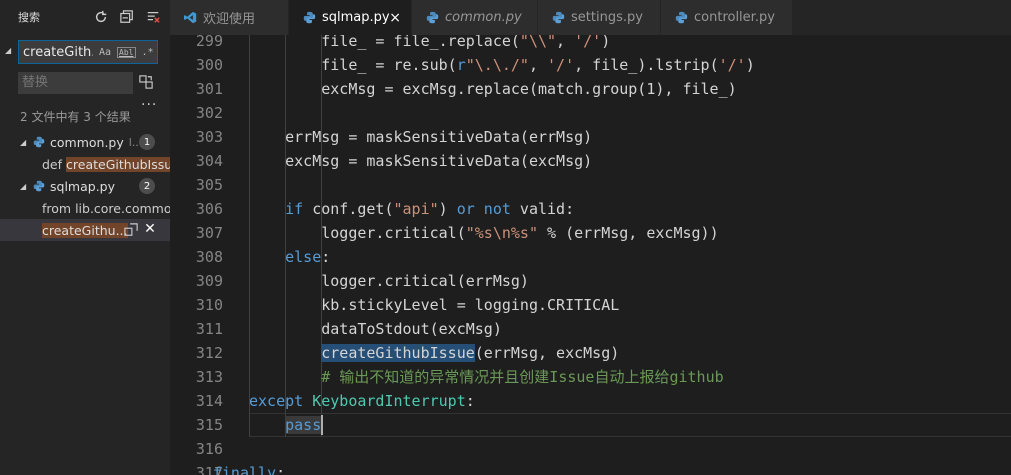 This screenshot has height=475, width=1011. I want to click on tab-label: common.py, so click(483, 17).